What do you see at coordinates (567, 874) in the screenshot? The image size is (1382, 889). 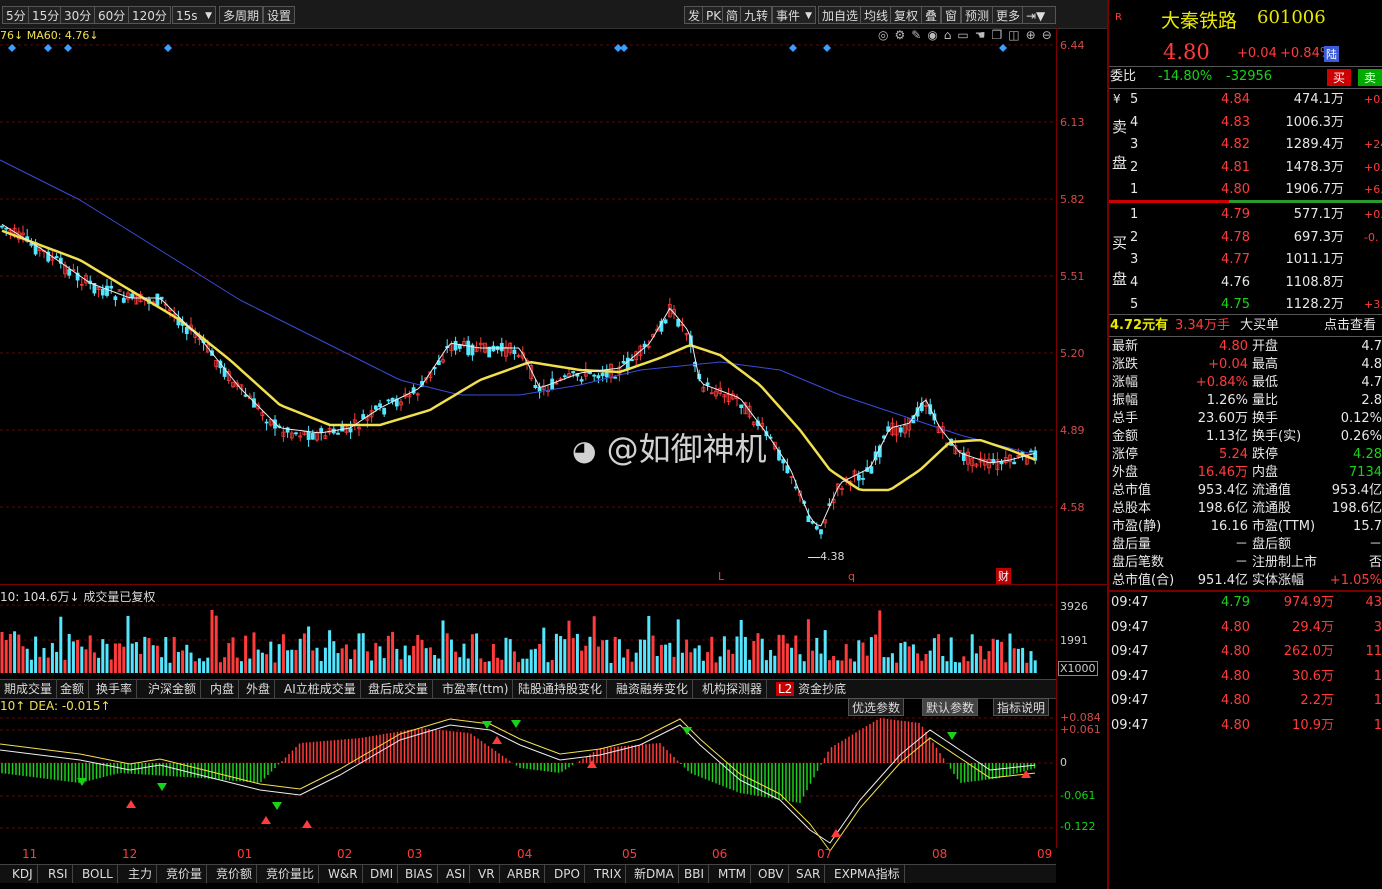 I see `tab-dpo: DPO` at bounding box center [567, 874].